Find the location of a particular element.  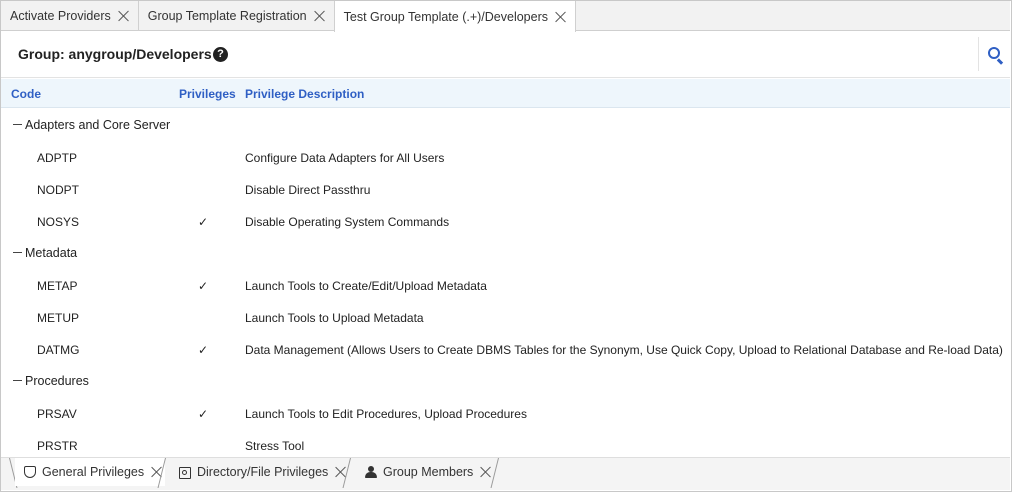

privilege-code: NODPT is located at coordinates (58, 190).